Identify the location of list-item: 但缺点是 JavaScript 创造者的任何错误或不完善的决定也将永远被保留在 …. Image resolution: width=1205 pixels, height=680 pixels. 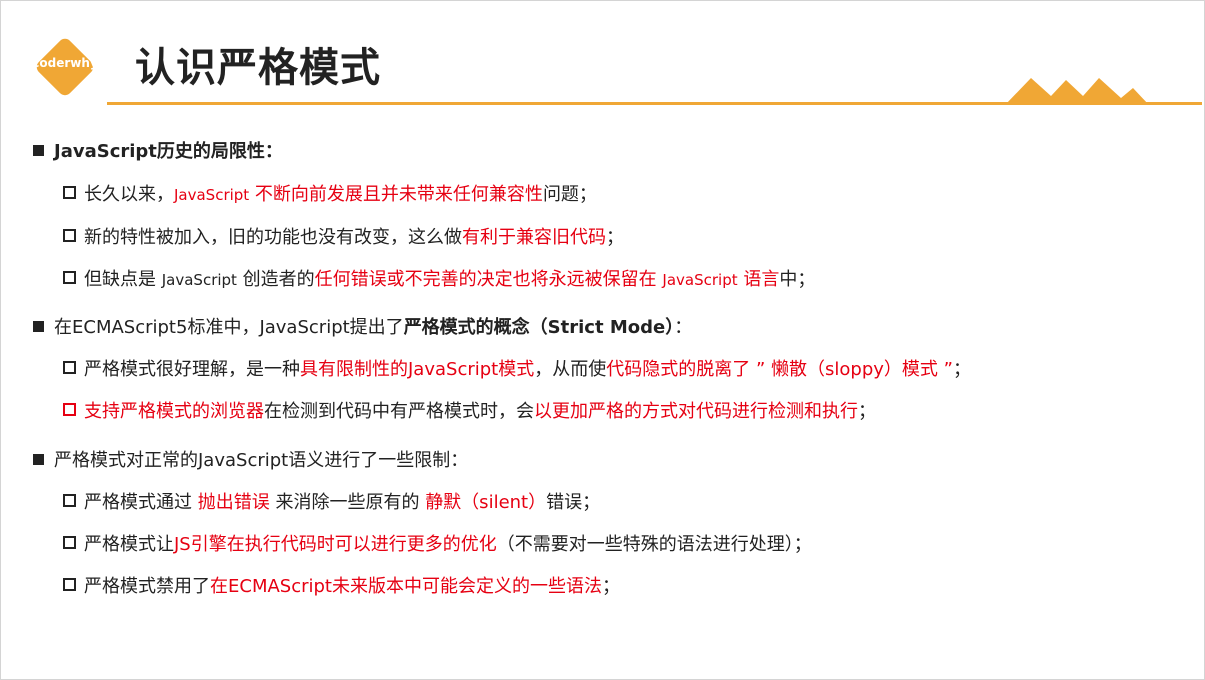
(439, 280).